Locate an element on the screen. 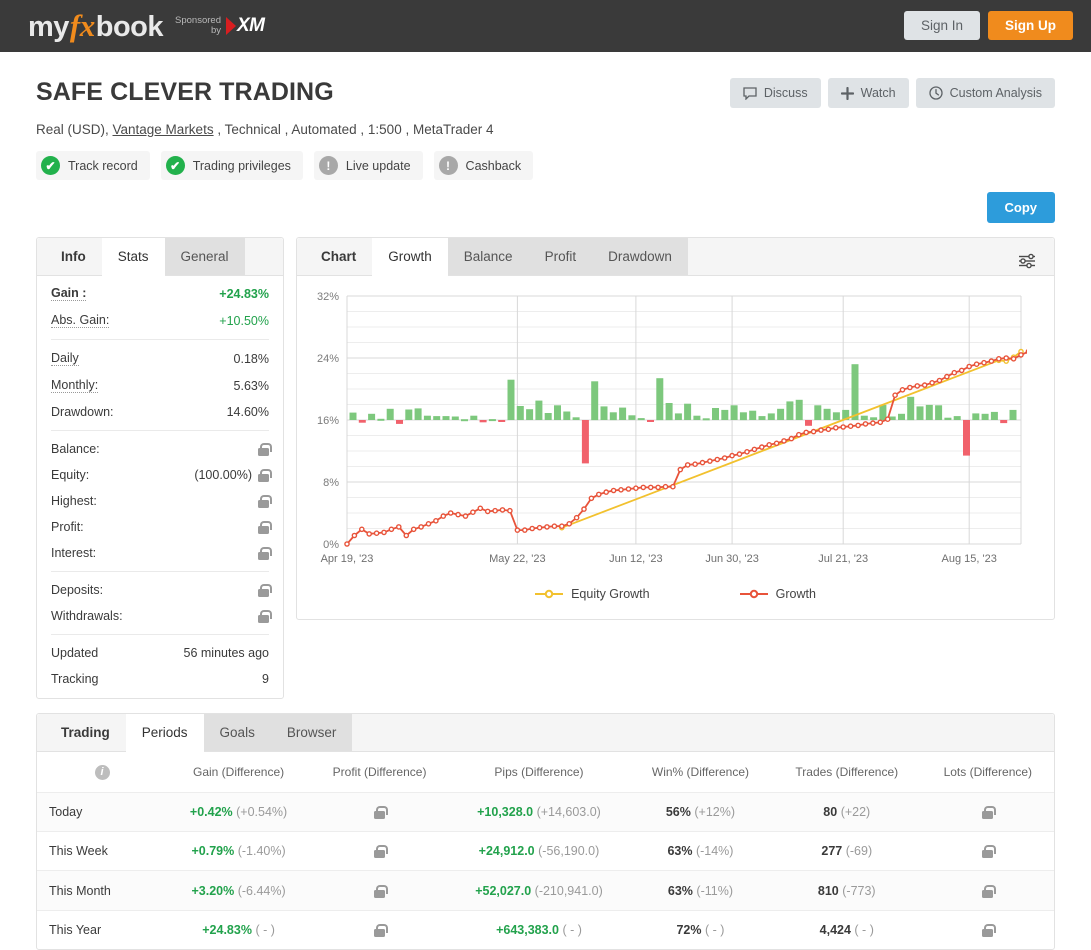  copy-button-row: Copy is located at coordinates (545, 207).